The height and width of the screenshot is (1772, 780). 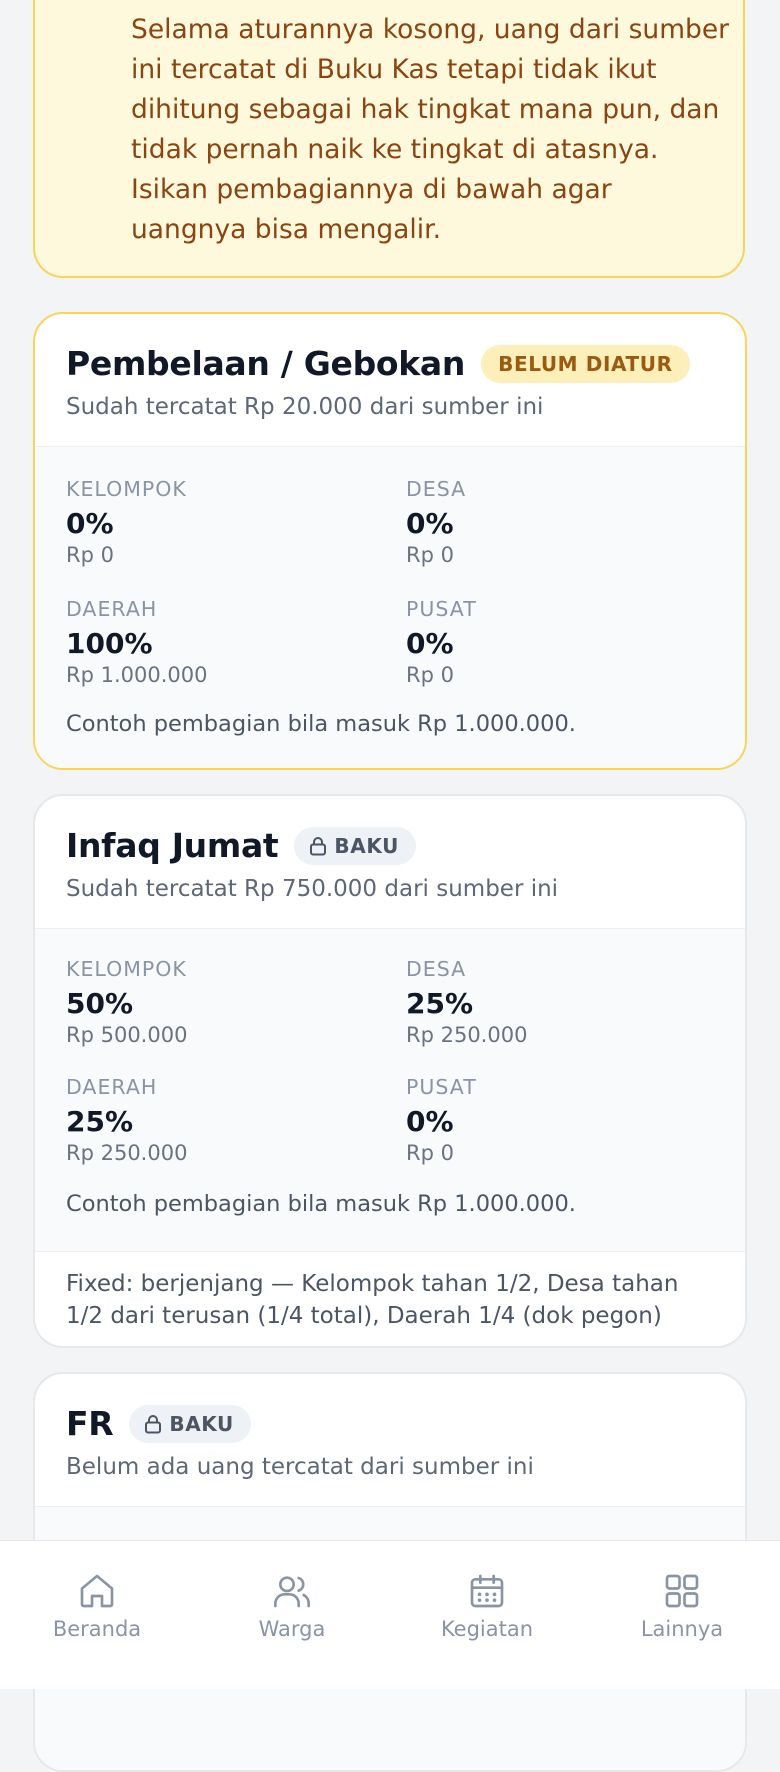 I want to click on allocation-desa: DESA 0% Rp 0, so click(x=436, y=522).